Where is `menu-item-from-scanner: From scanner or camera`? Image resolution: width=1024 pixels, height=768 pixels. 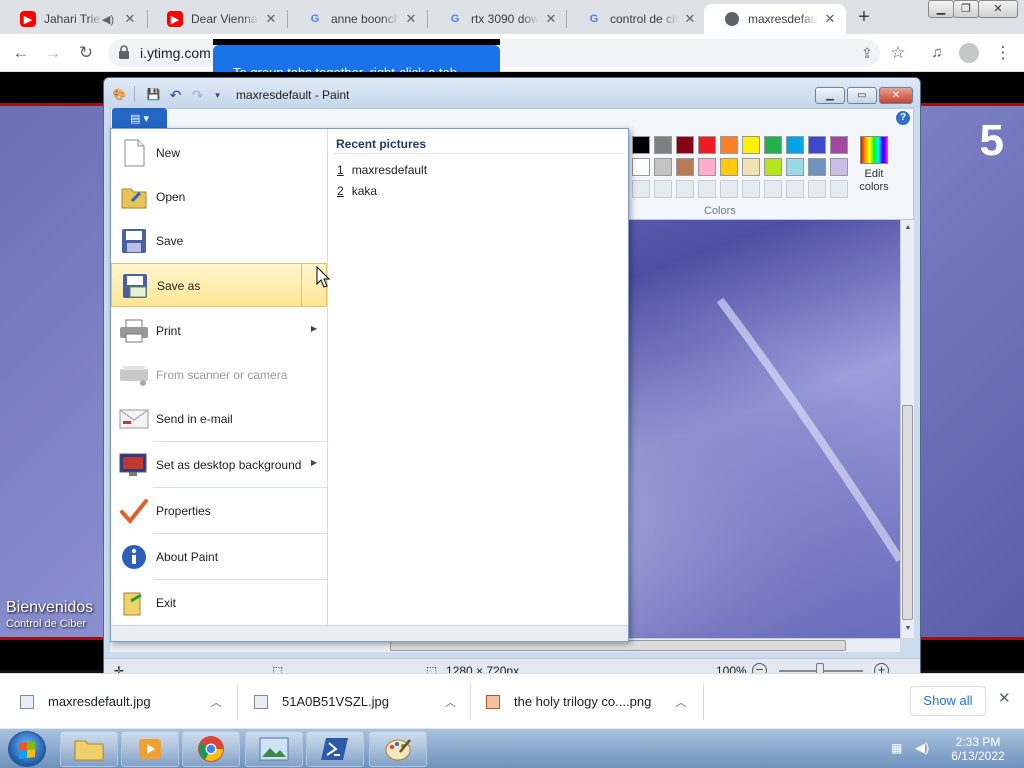 menu-item-from-scanner: From scanner or camera is located at coordinates (219, 375).